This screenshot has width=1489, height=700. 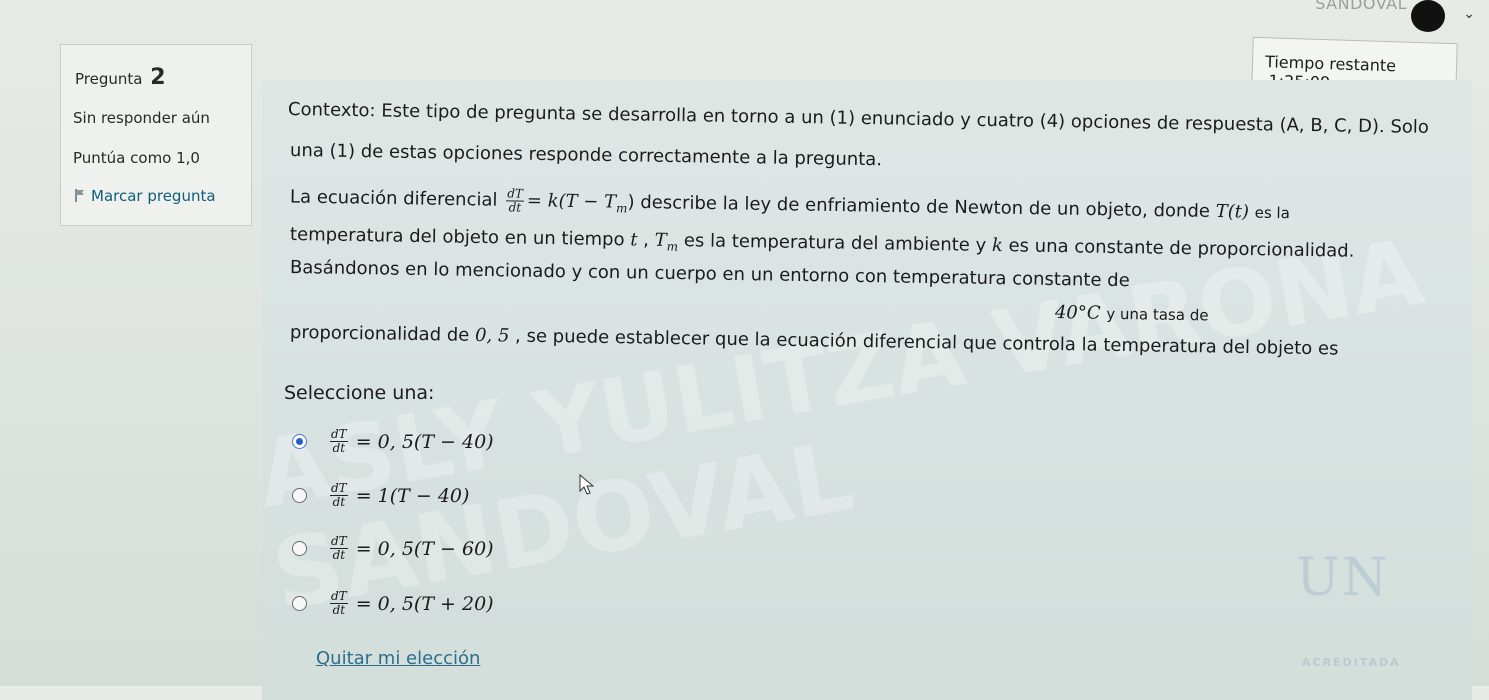 What do you see at coordinates (299, 495) in the screenshot?
I see `radio-button-b` at bounding box center [299, 495].